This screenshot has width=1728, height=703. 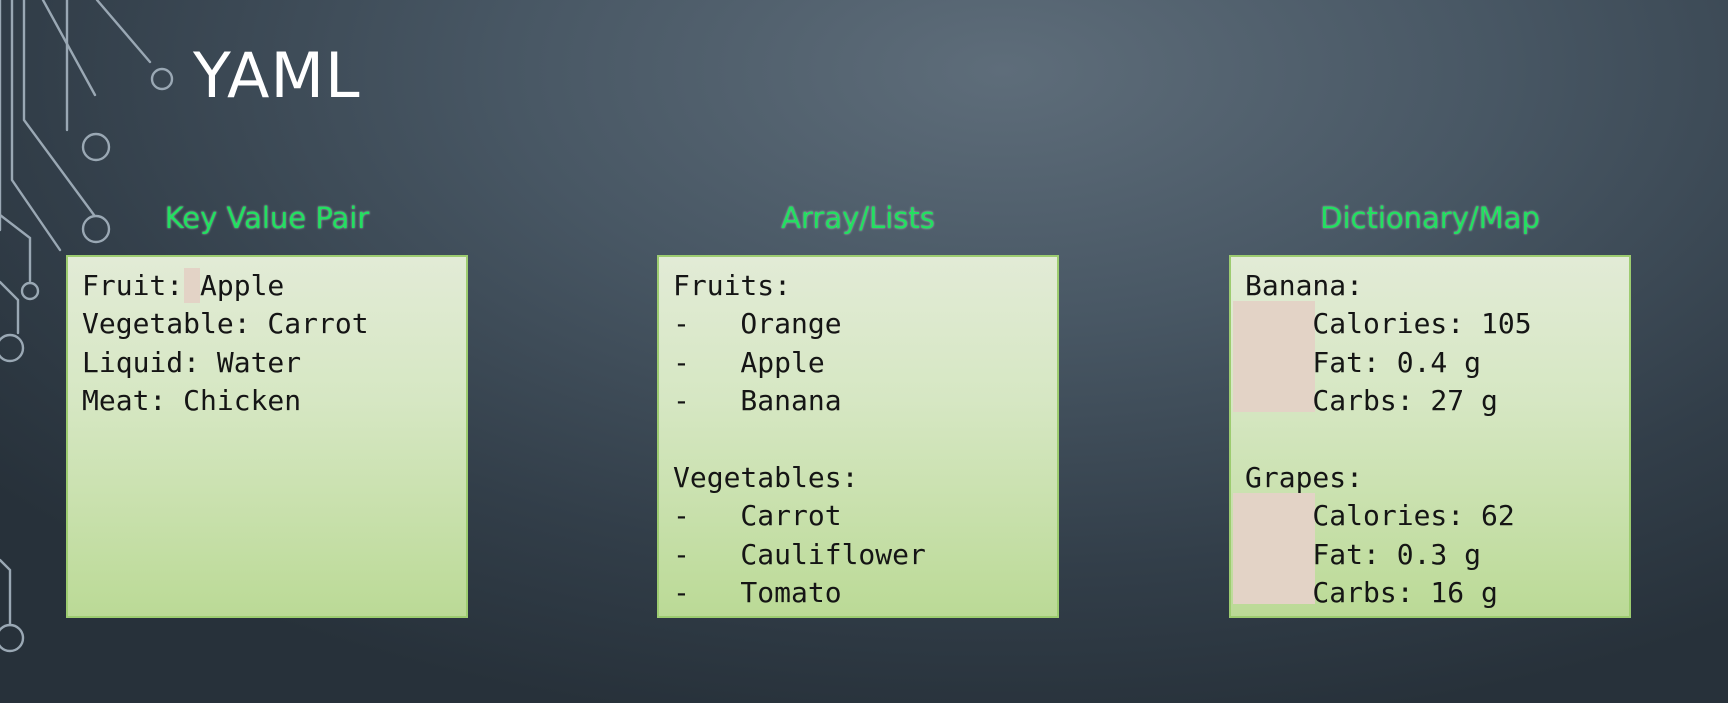 What do you see at coordinates (757, 401) in the screenshot?
I see `code-line: - Banana` at bounding box center [757, 401].